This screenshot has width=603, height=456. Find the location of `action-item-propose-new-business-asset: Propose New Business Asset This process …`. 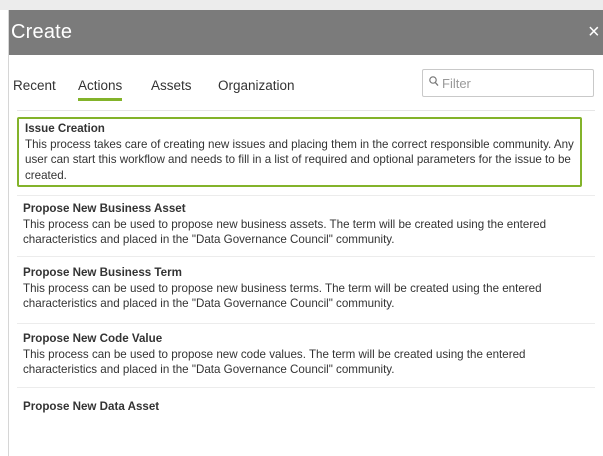

action-item-propose-new-business-asset: Propose New Business Asset This process … is located at coordinates (299, 226).